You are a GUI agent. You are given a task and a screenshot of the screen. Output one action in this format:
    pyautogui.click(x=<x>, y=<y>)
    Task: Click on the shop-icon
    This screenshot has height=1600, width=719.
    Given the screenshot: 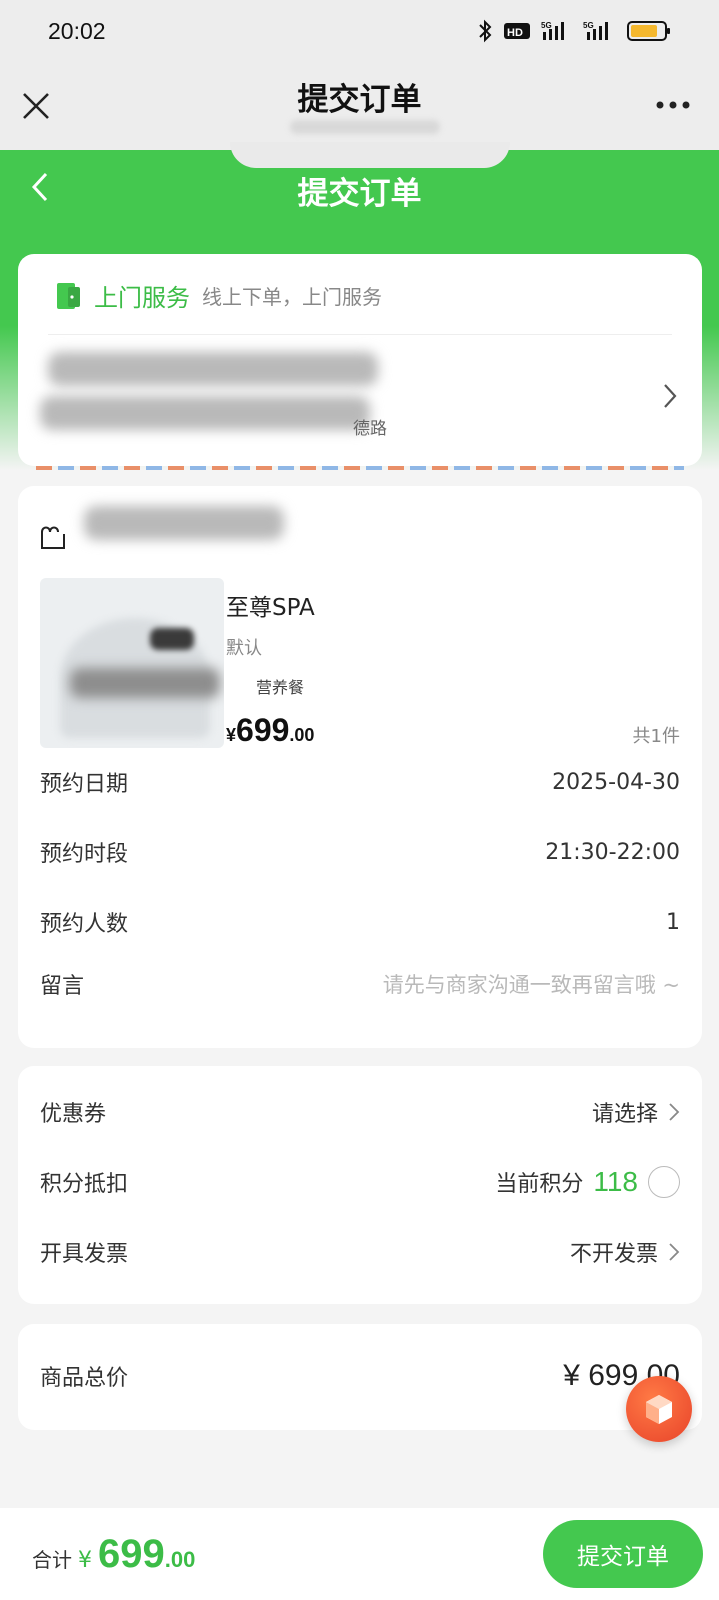 What is the action you would take?
    pyautogui.click(x=53, y=537)
    